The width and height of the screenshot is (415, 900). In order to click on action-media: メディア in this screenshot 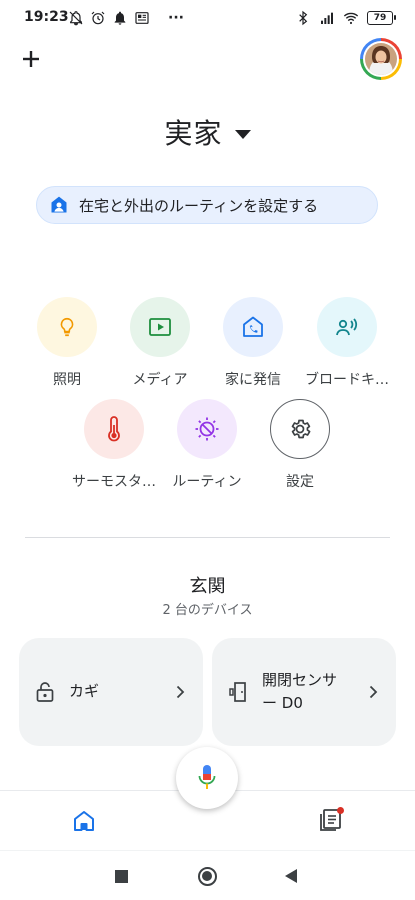, I will do `click(160, 343)`.